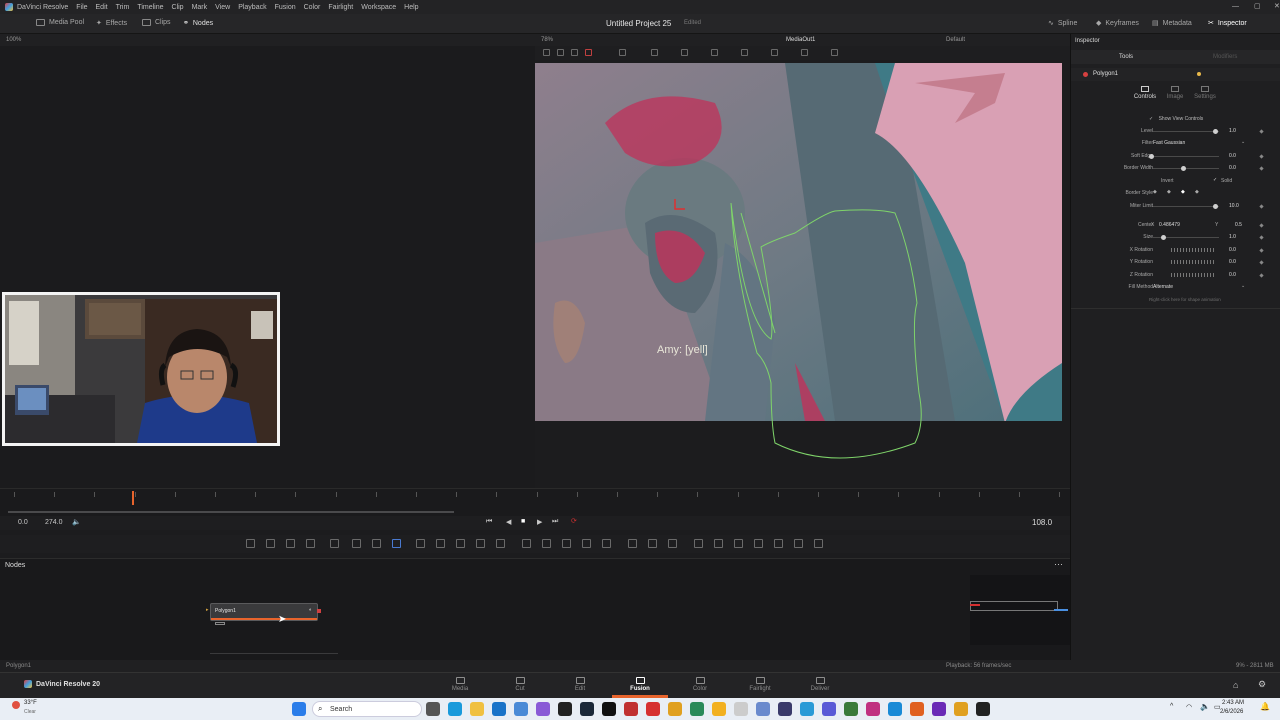 This screenshot has width=1280, height=720. What do you see at coordinates (526, 543) in the screenshot?
I see `rectangle-mask-icon` at bounding box center [526, 543].